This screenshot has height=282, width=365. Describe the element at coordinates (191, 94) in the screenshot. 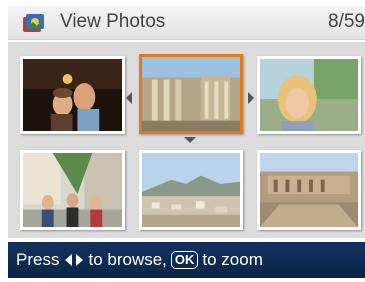

I see `thumbnail-ruins-columns` at that location.